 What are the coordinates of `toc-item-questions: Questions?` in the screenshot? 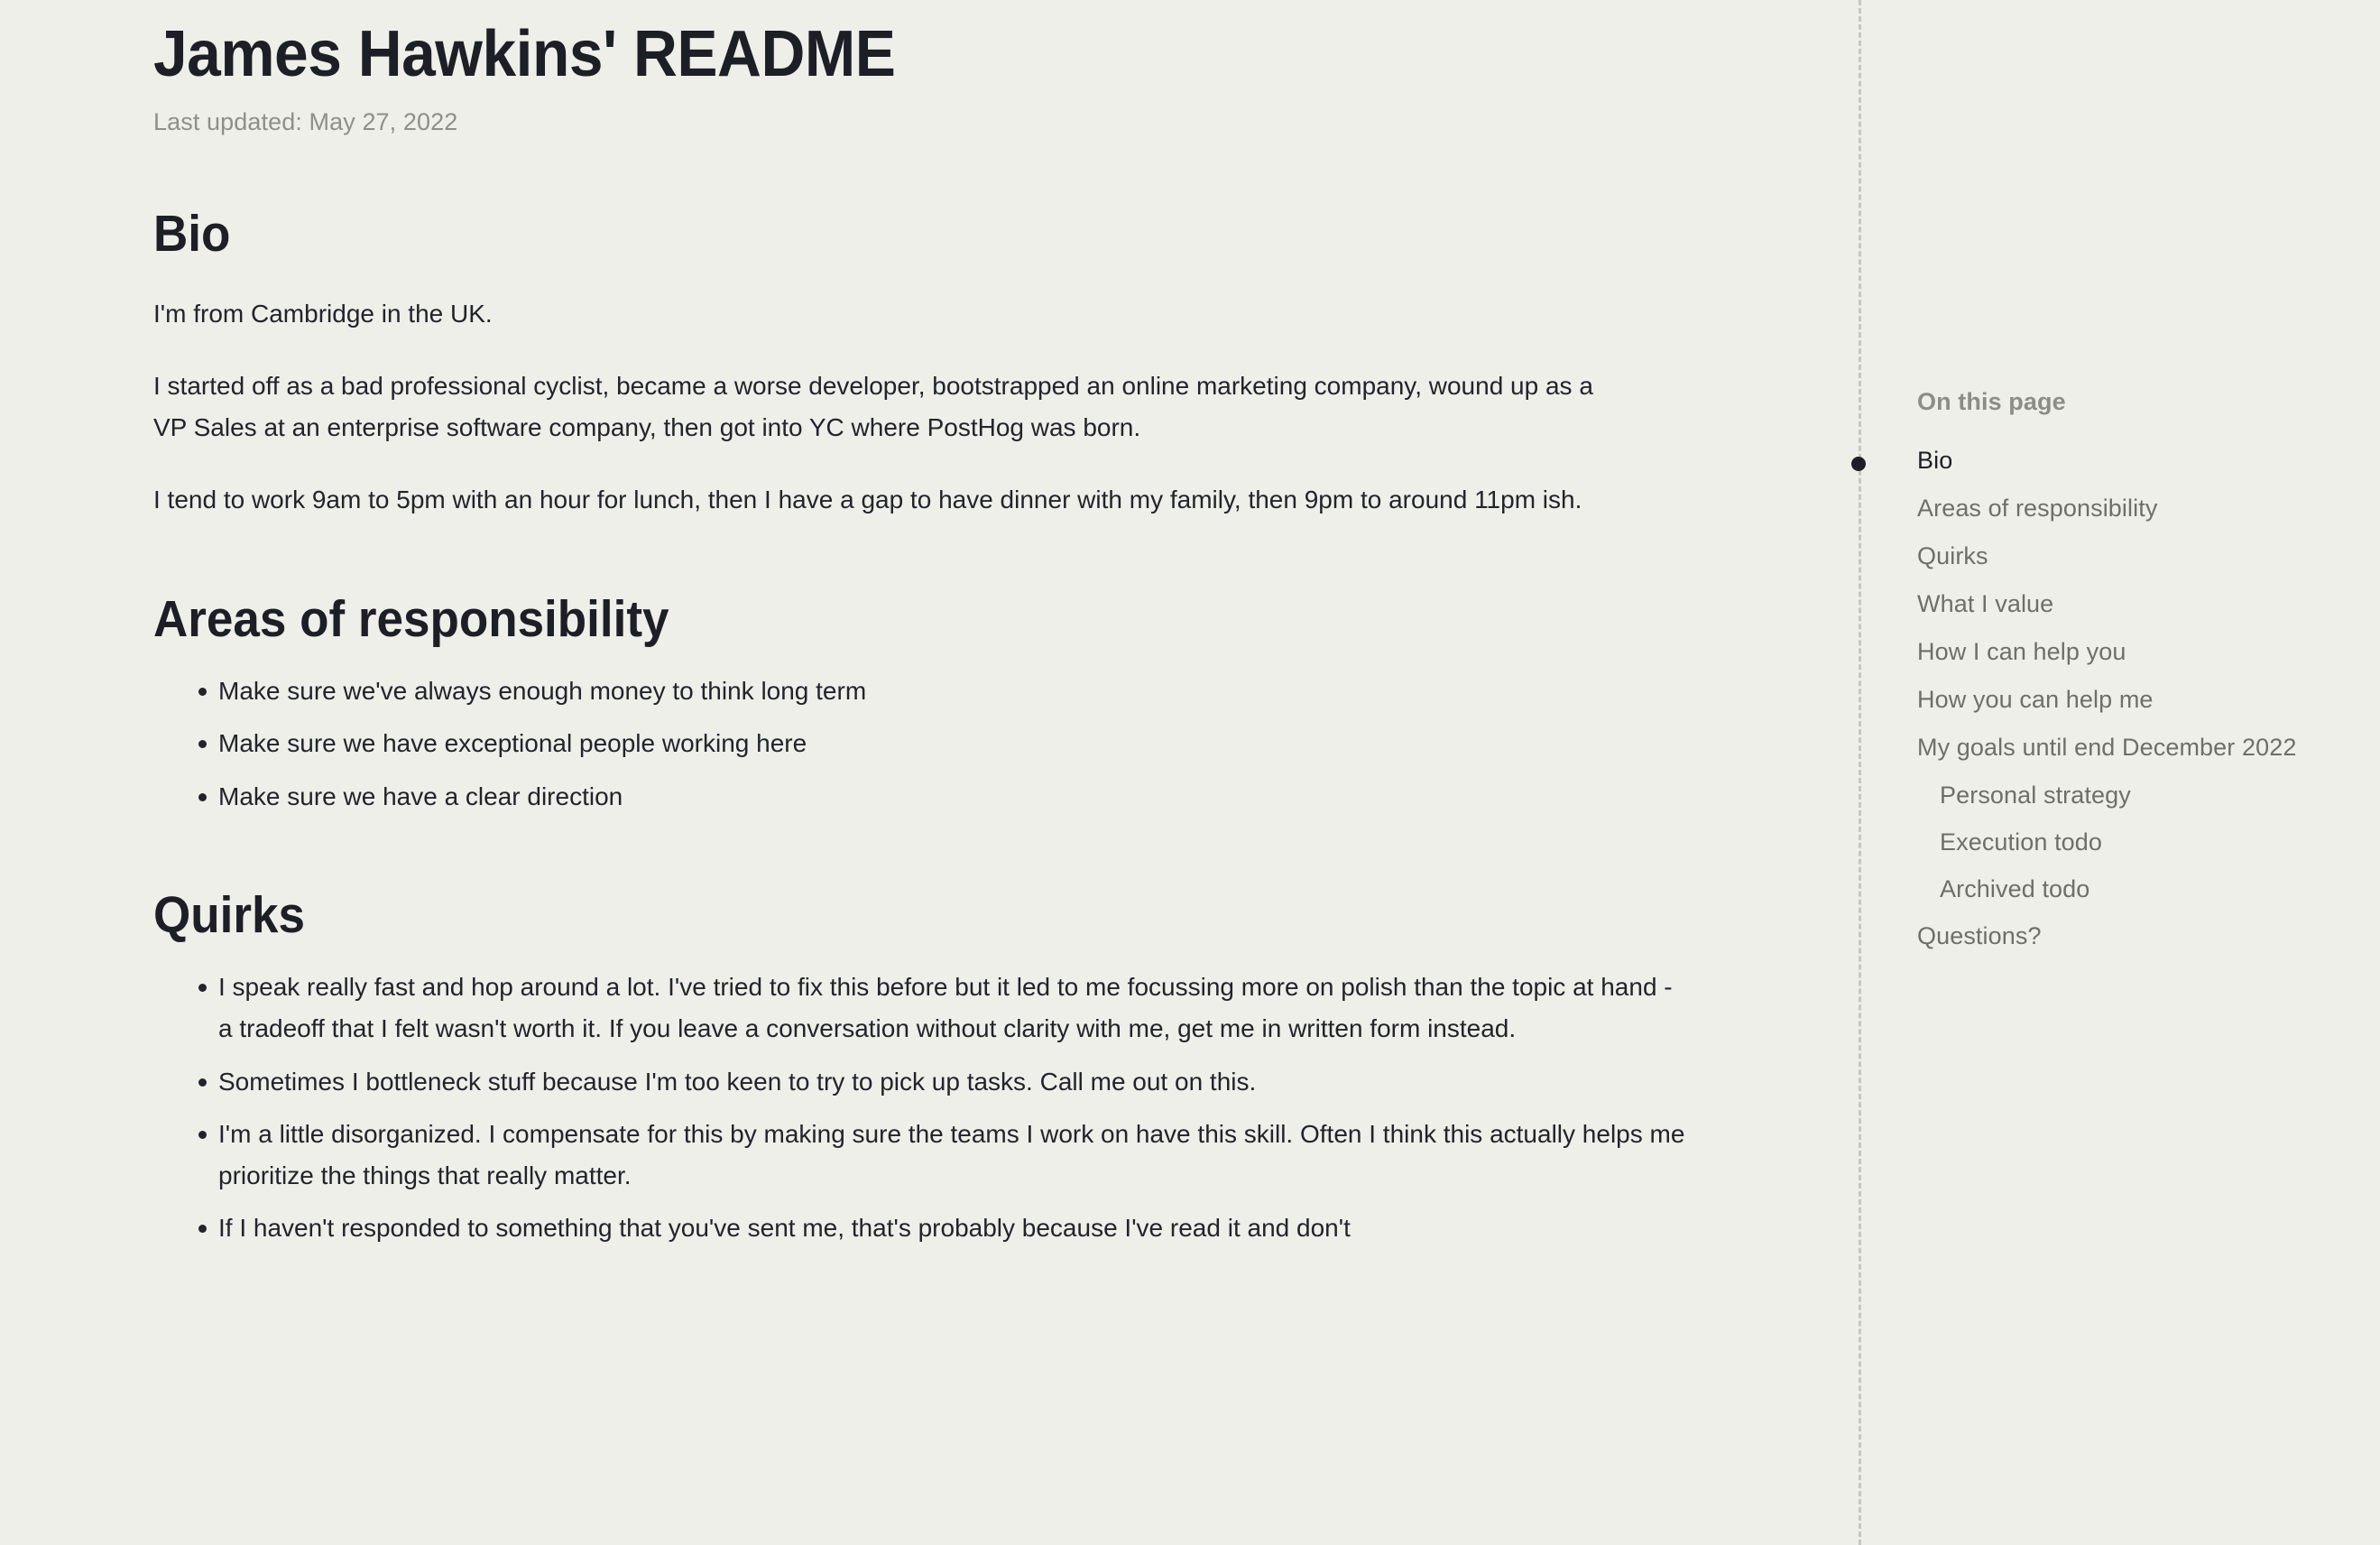 It's located at (2106, 936).